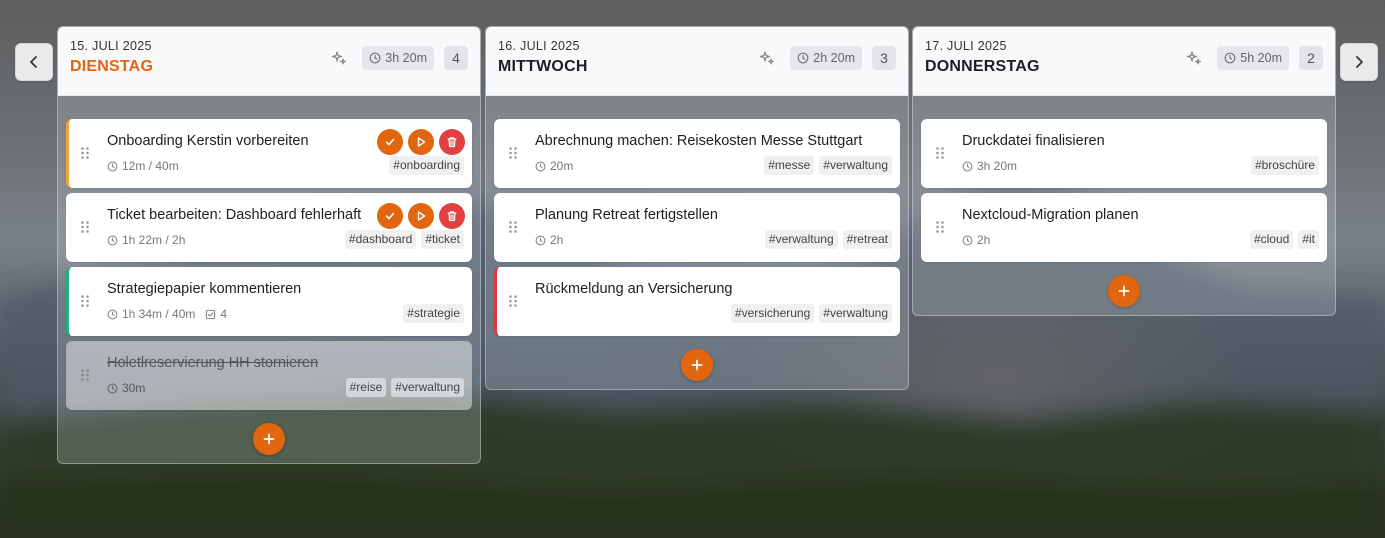 The image size is (1385, 538). What do you see at coordinates (380, 239) in the screenshot?
I see `tag: #dashboard` at bounding box center [380, 239].